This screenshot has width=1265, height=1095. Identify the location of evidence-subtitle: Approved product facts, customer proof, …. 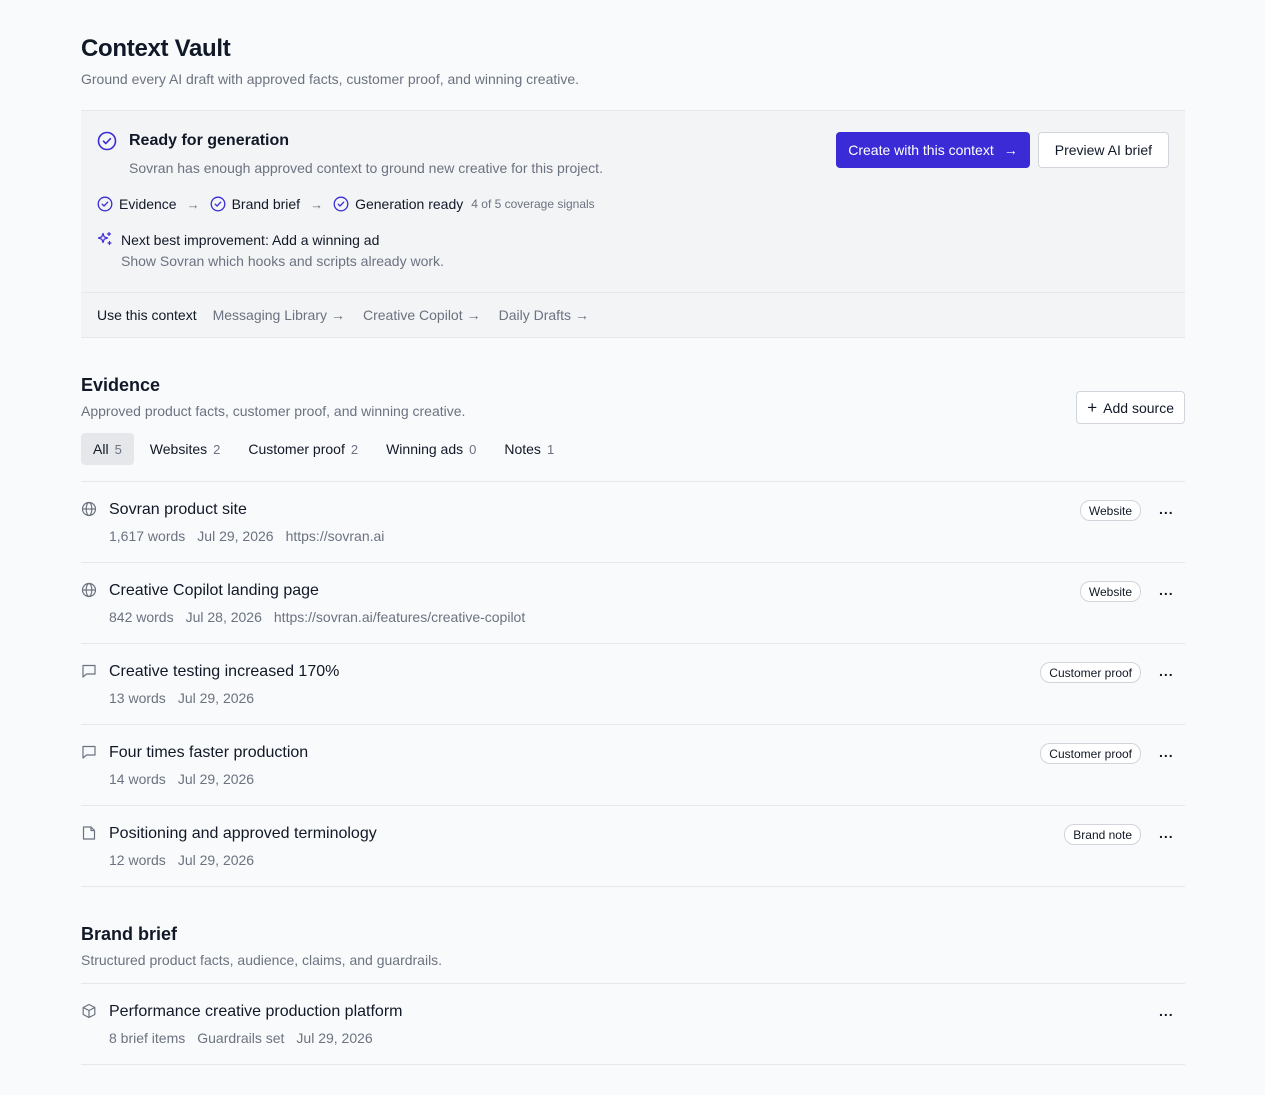
(273, 411).